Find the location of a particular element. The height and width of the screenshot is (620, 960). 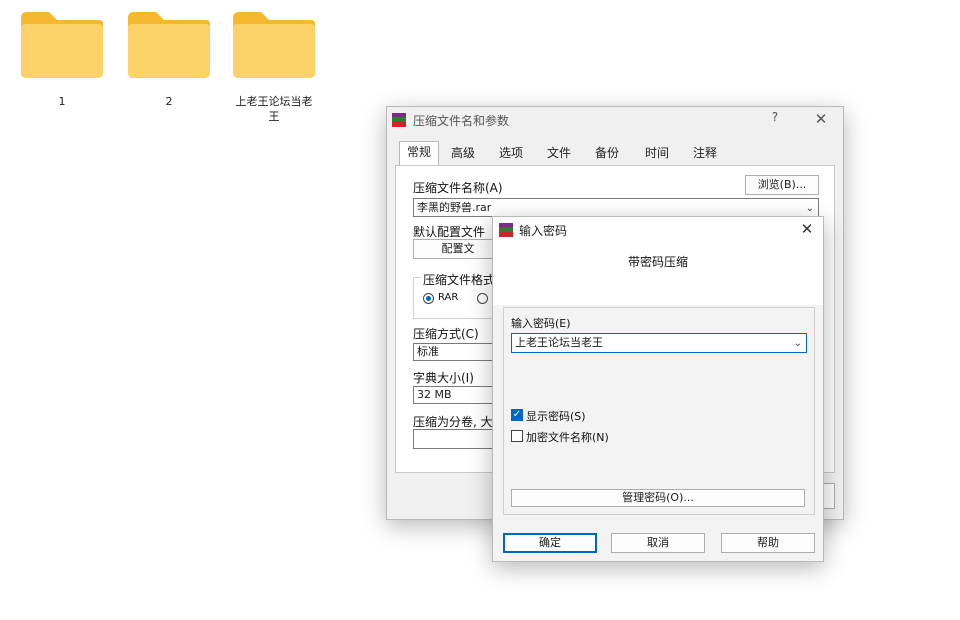

tab-files: 文件 is located at coordinates (559, 153).